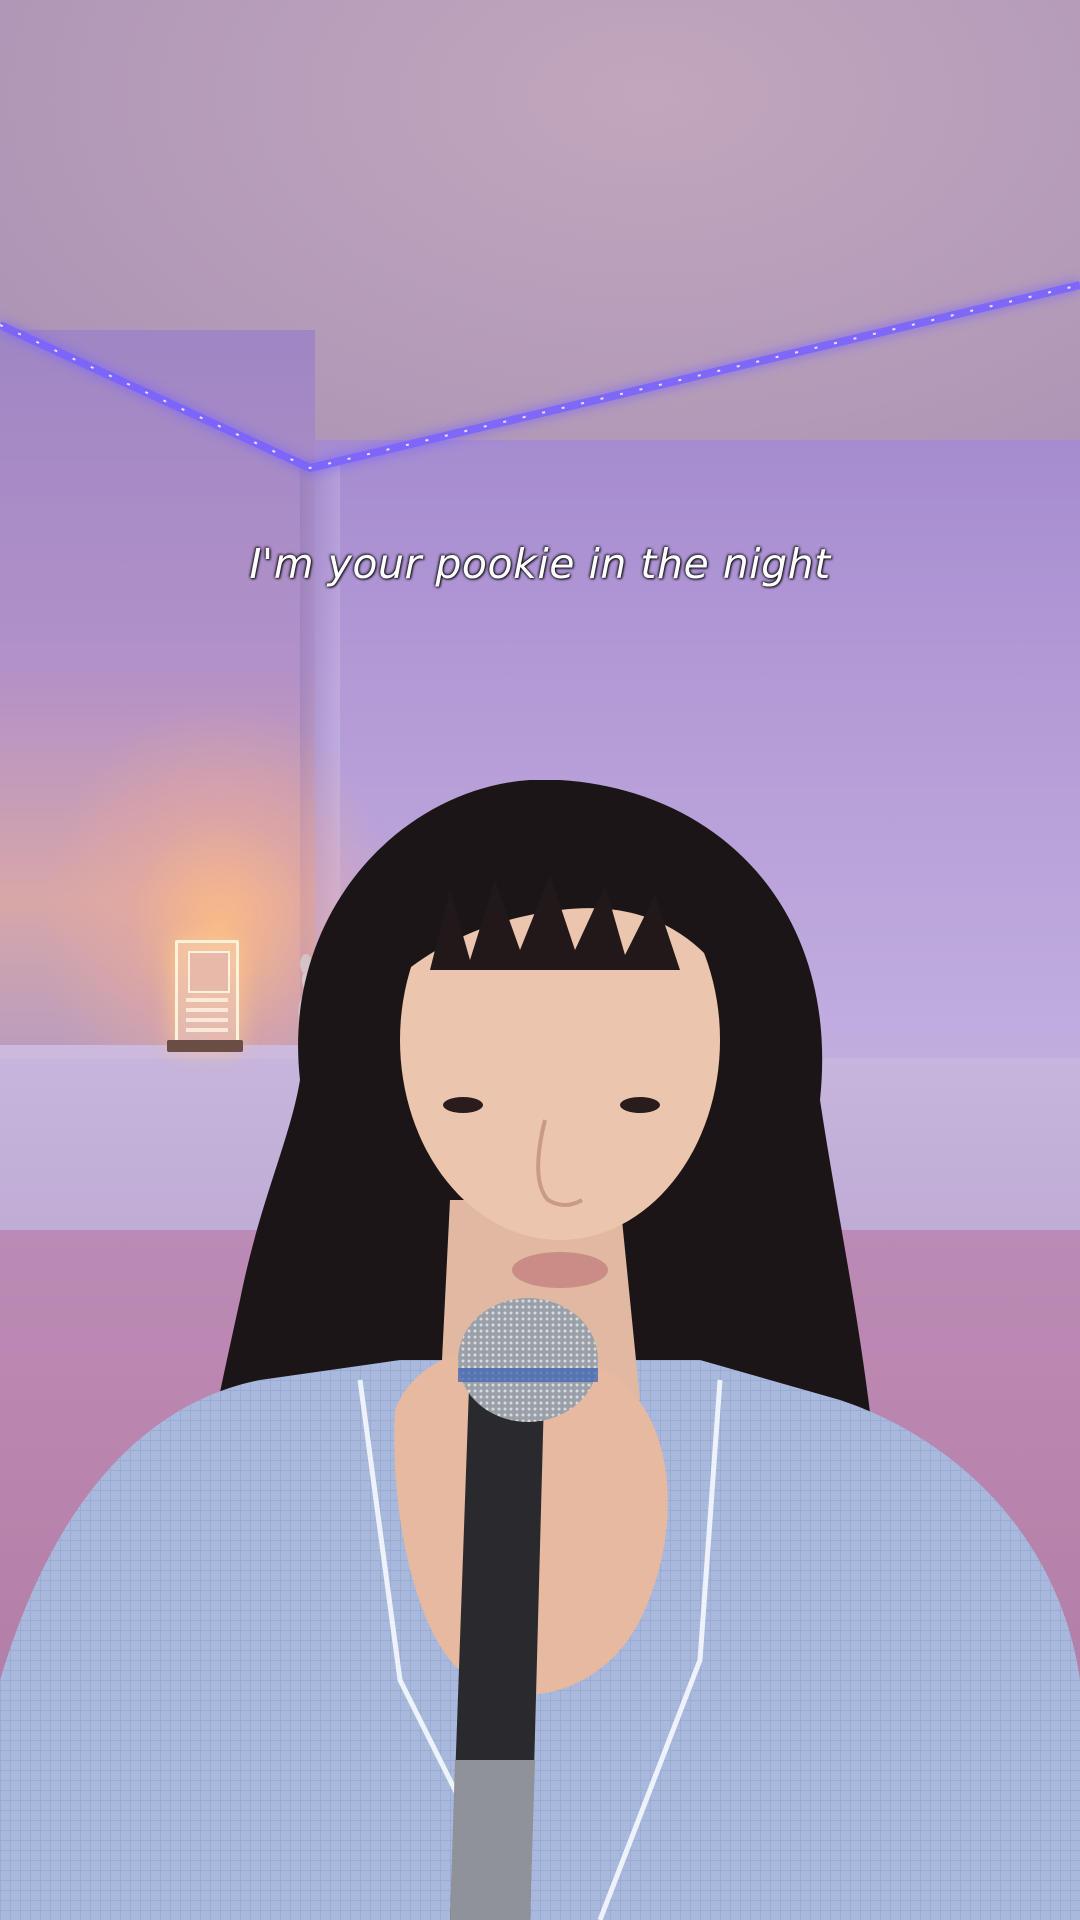  What do you see at coordinates (540, 564) in the screenshot?
I see `lyric-caption: I'm your pookie in the night` at bounding box center [540, 564].